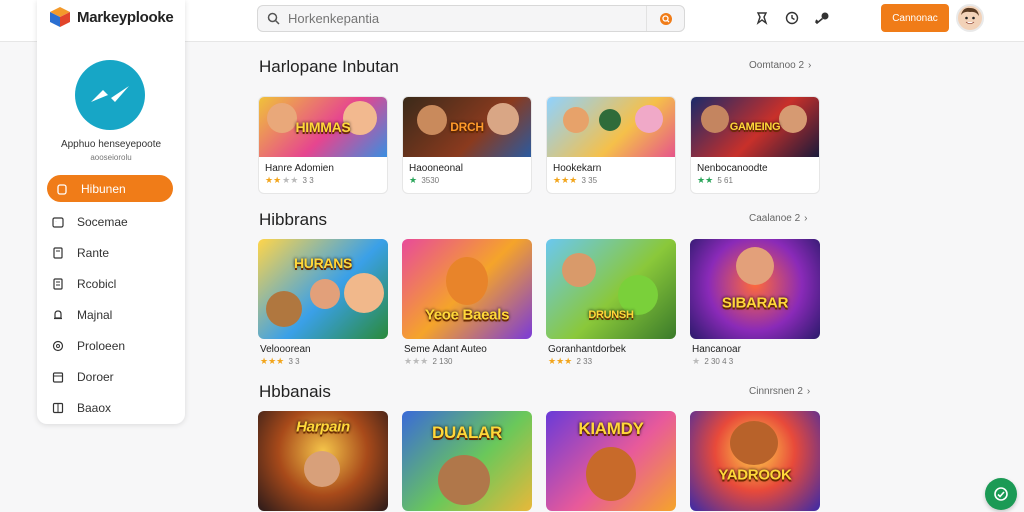  What do you see at coordinates (775, 218) in the screenshot?
I see `see-all-label: Caalanoe 2` at bounding box center [775, 218].